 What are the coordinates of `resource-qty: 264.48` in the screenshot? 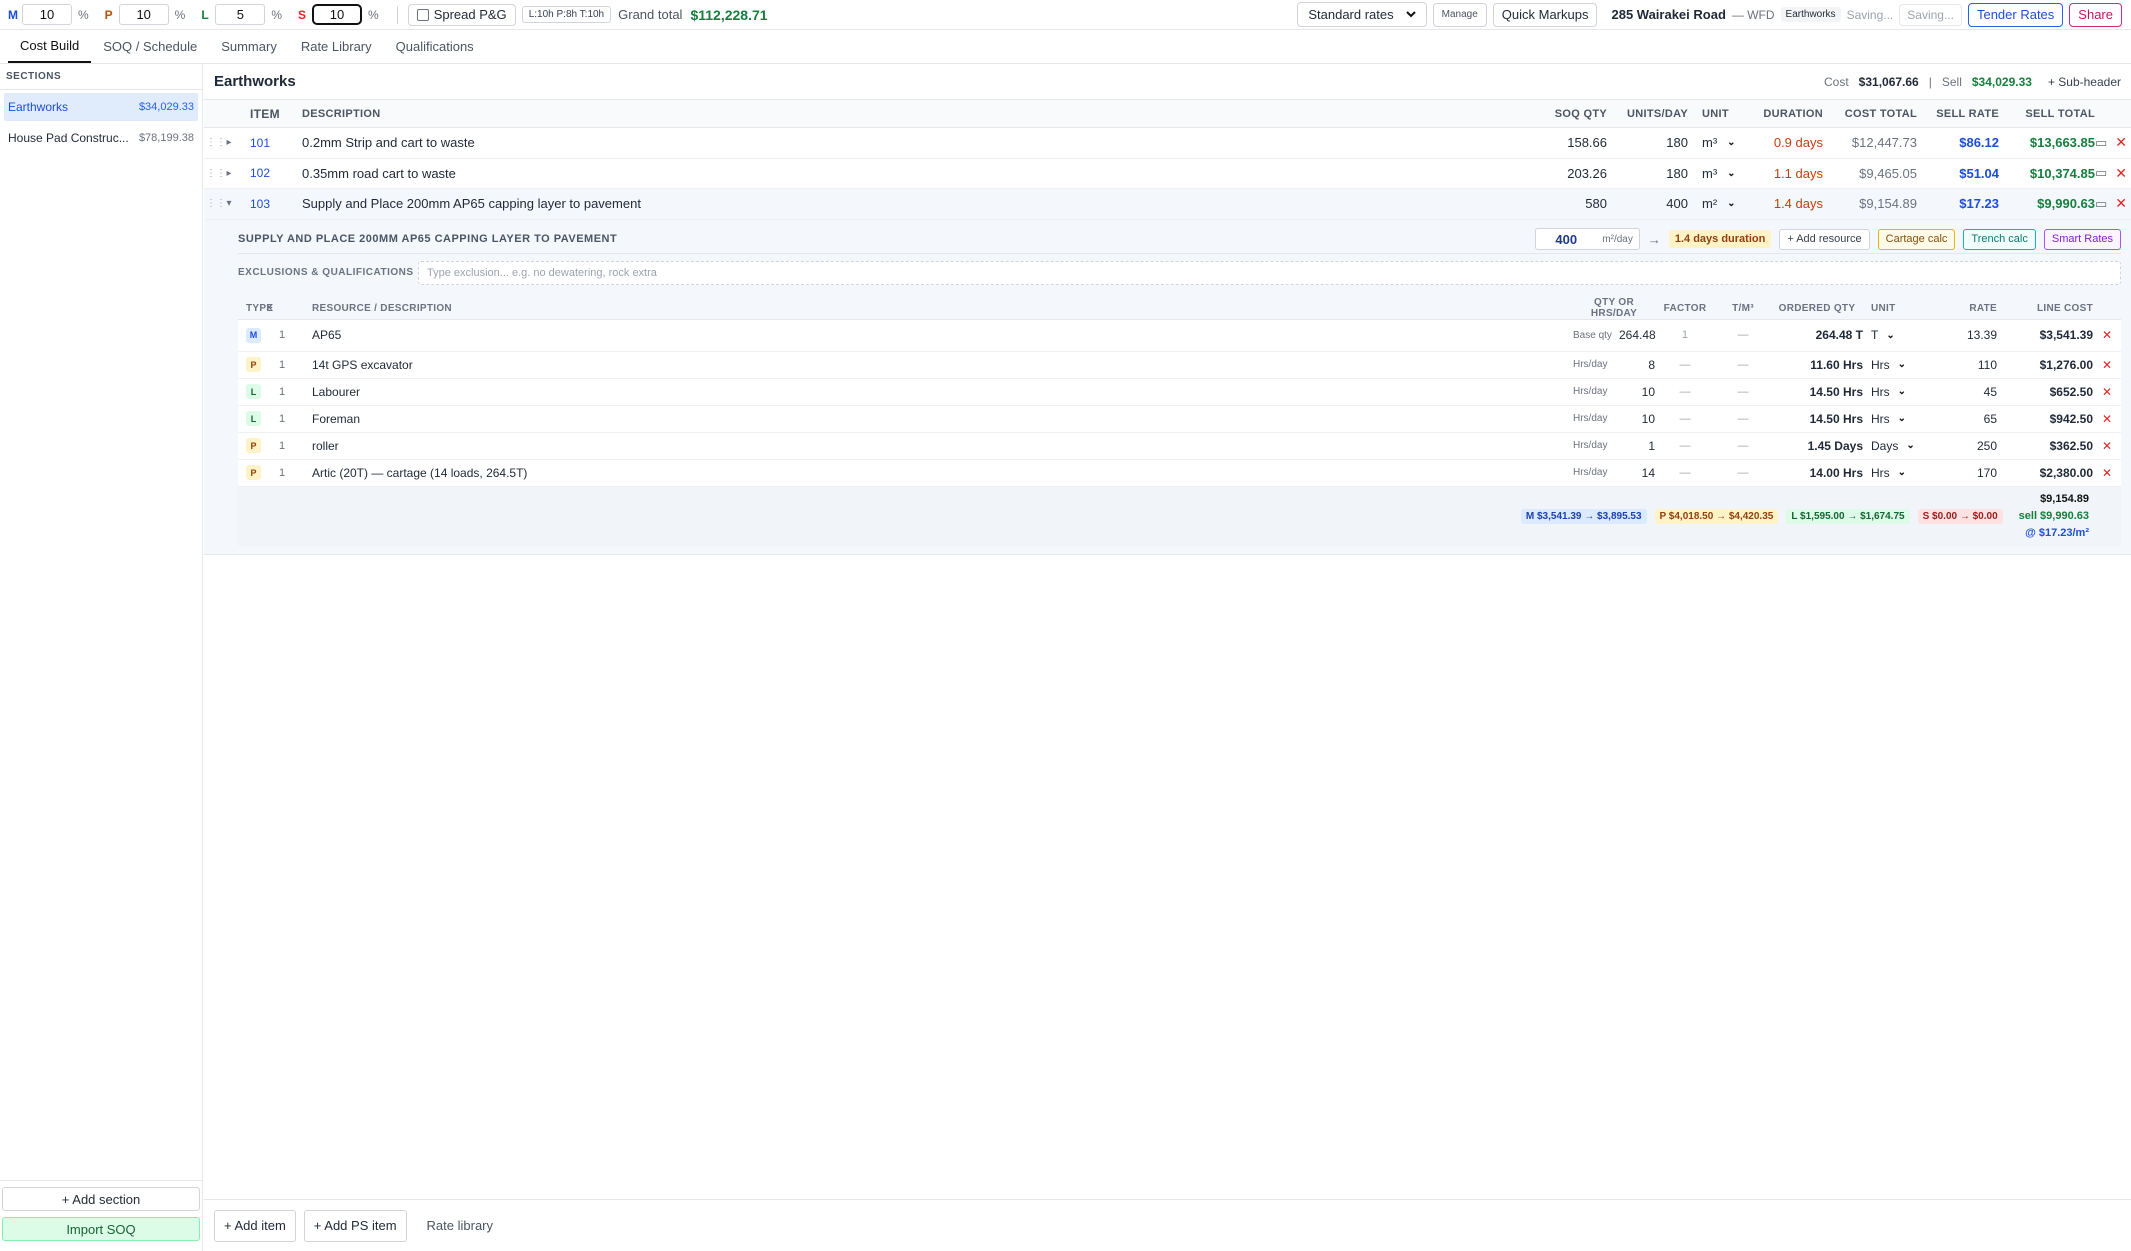 It's located at (1637, 335).